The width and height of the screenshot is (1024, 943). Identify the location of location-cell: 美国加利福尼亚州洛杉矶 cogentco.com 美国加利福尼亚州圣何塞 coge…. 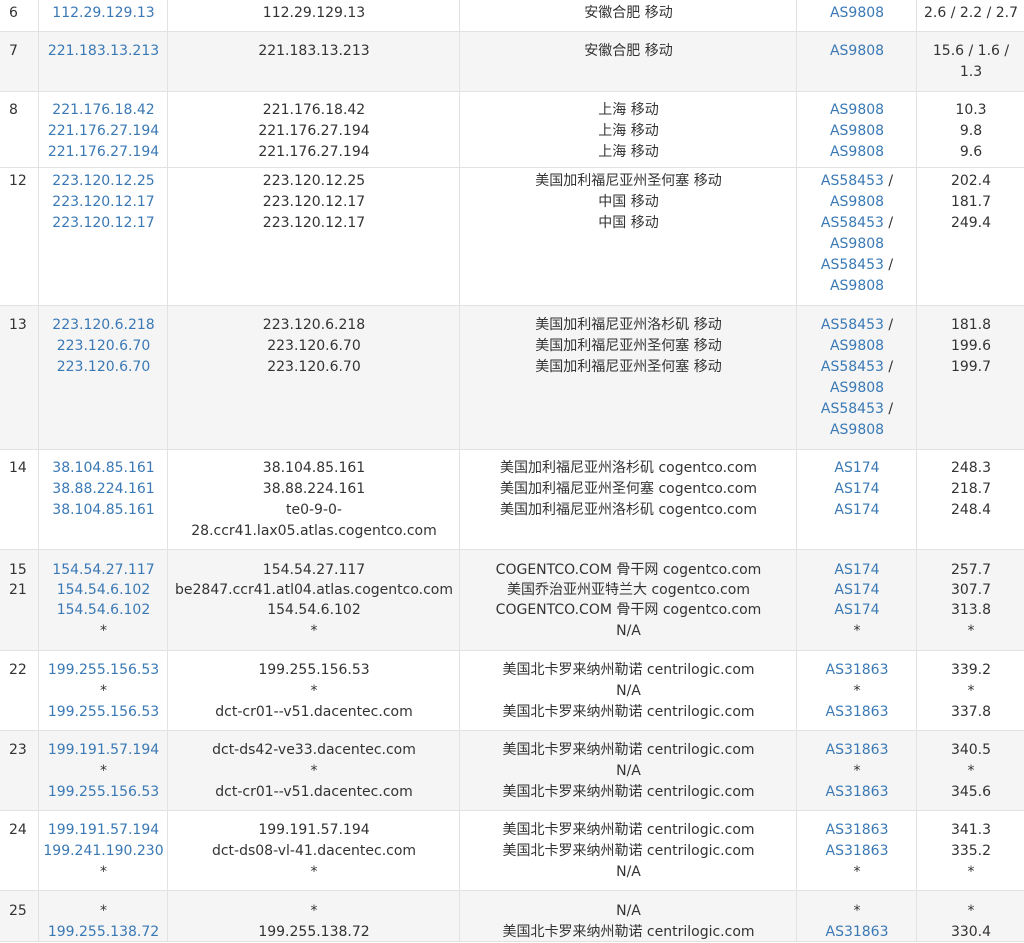
(628, 500).